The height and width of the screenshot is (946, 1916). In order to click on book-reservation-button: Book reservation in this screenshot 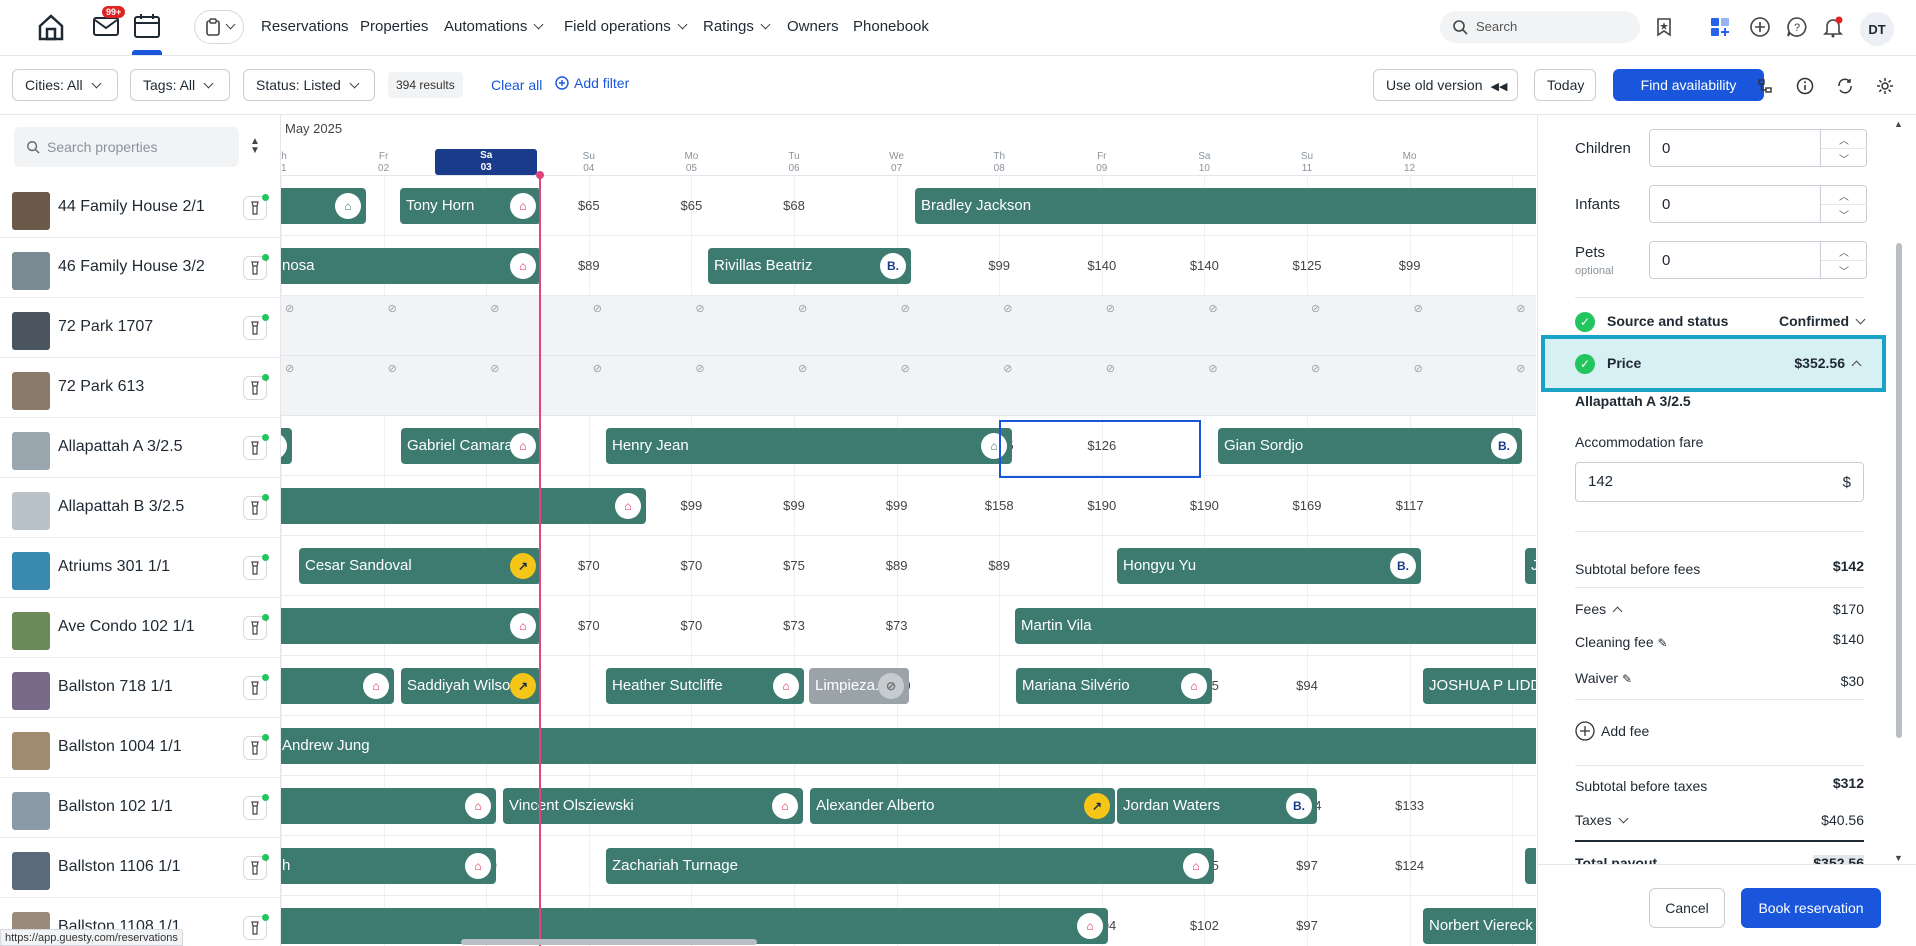, I will do `click(1811, 908)`.